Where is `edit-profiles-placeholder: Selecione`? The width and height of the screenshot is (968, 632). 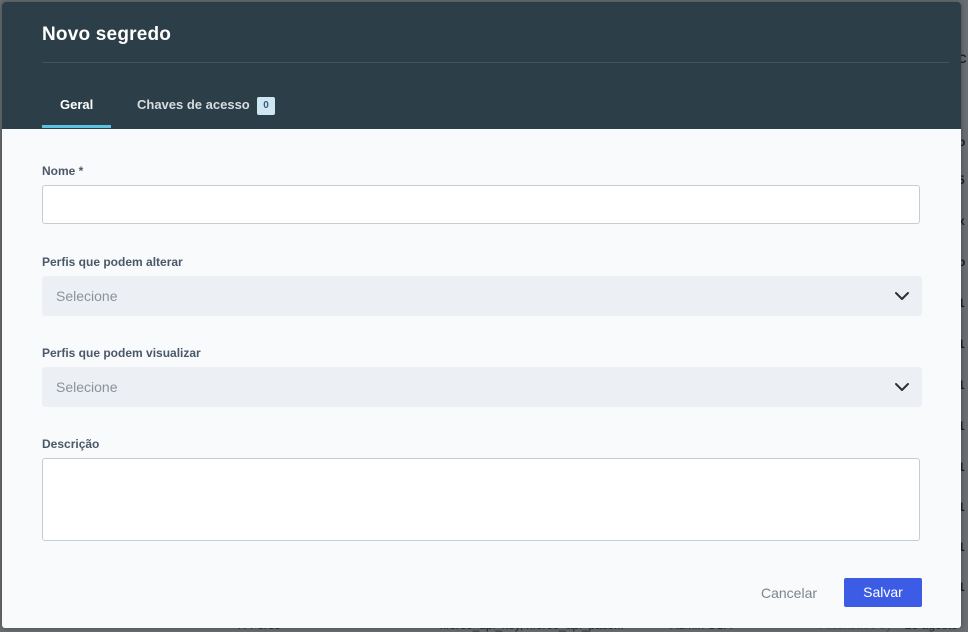 edit-profiles-placeholder: Selecione is located at coordinates (87, 296).